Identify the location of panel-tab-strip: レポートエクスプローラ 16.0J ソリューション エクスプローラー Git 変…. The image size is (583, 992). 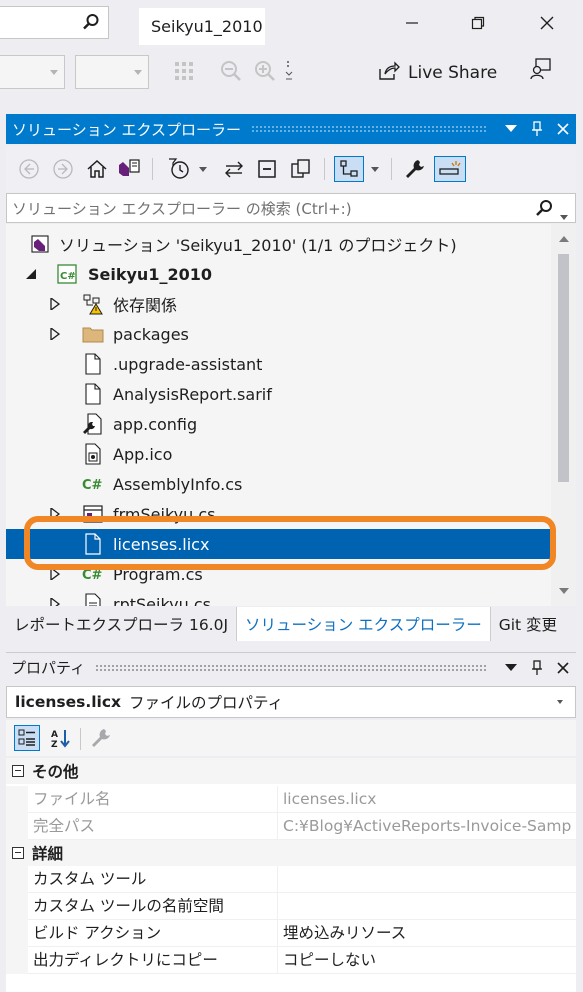
(291, 624).